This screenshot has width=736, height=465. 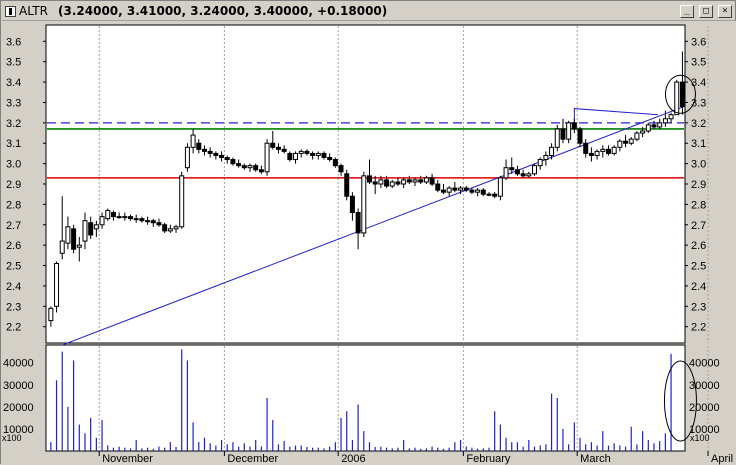 What do you see at coordinates (698, 83) in the screenshot?
I see `y-tick-label-right: 3.4` at bounding box center [698, 83].